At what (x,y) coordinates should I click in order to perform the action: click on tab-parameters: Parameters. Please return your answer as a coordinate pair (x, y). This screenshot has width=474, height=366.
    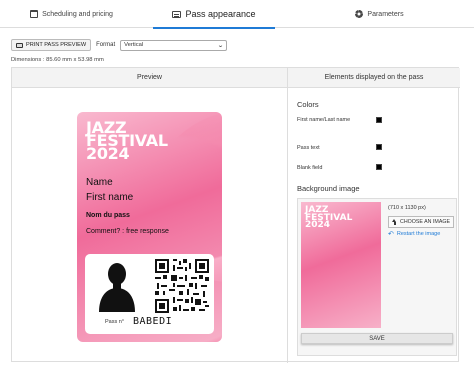
    Looking at the image, I should click on (379, 14).